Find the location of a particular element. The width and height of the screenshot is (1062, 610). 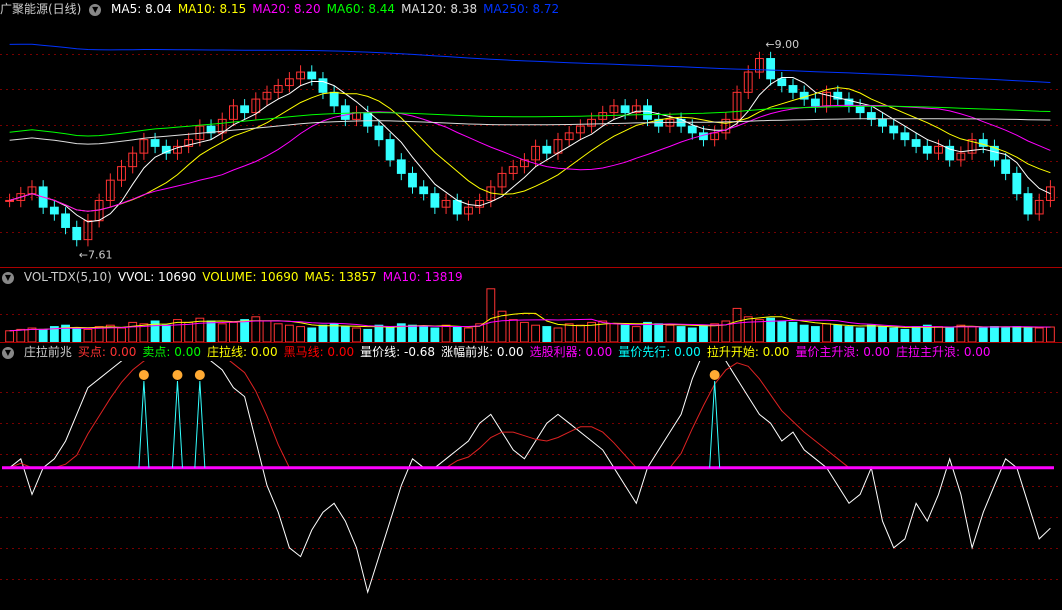

ma250-line is located at coordinates (530, 63).